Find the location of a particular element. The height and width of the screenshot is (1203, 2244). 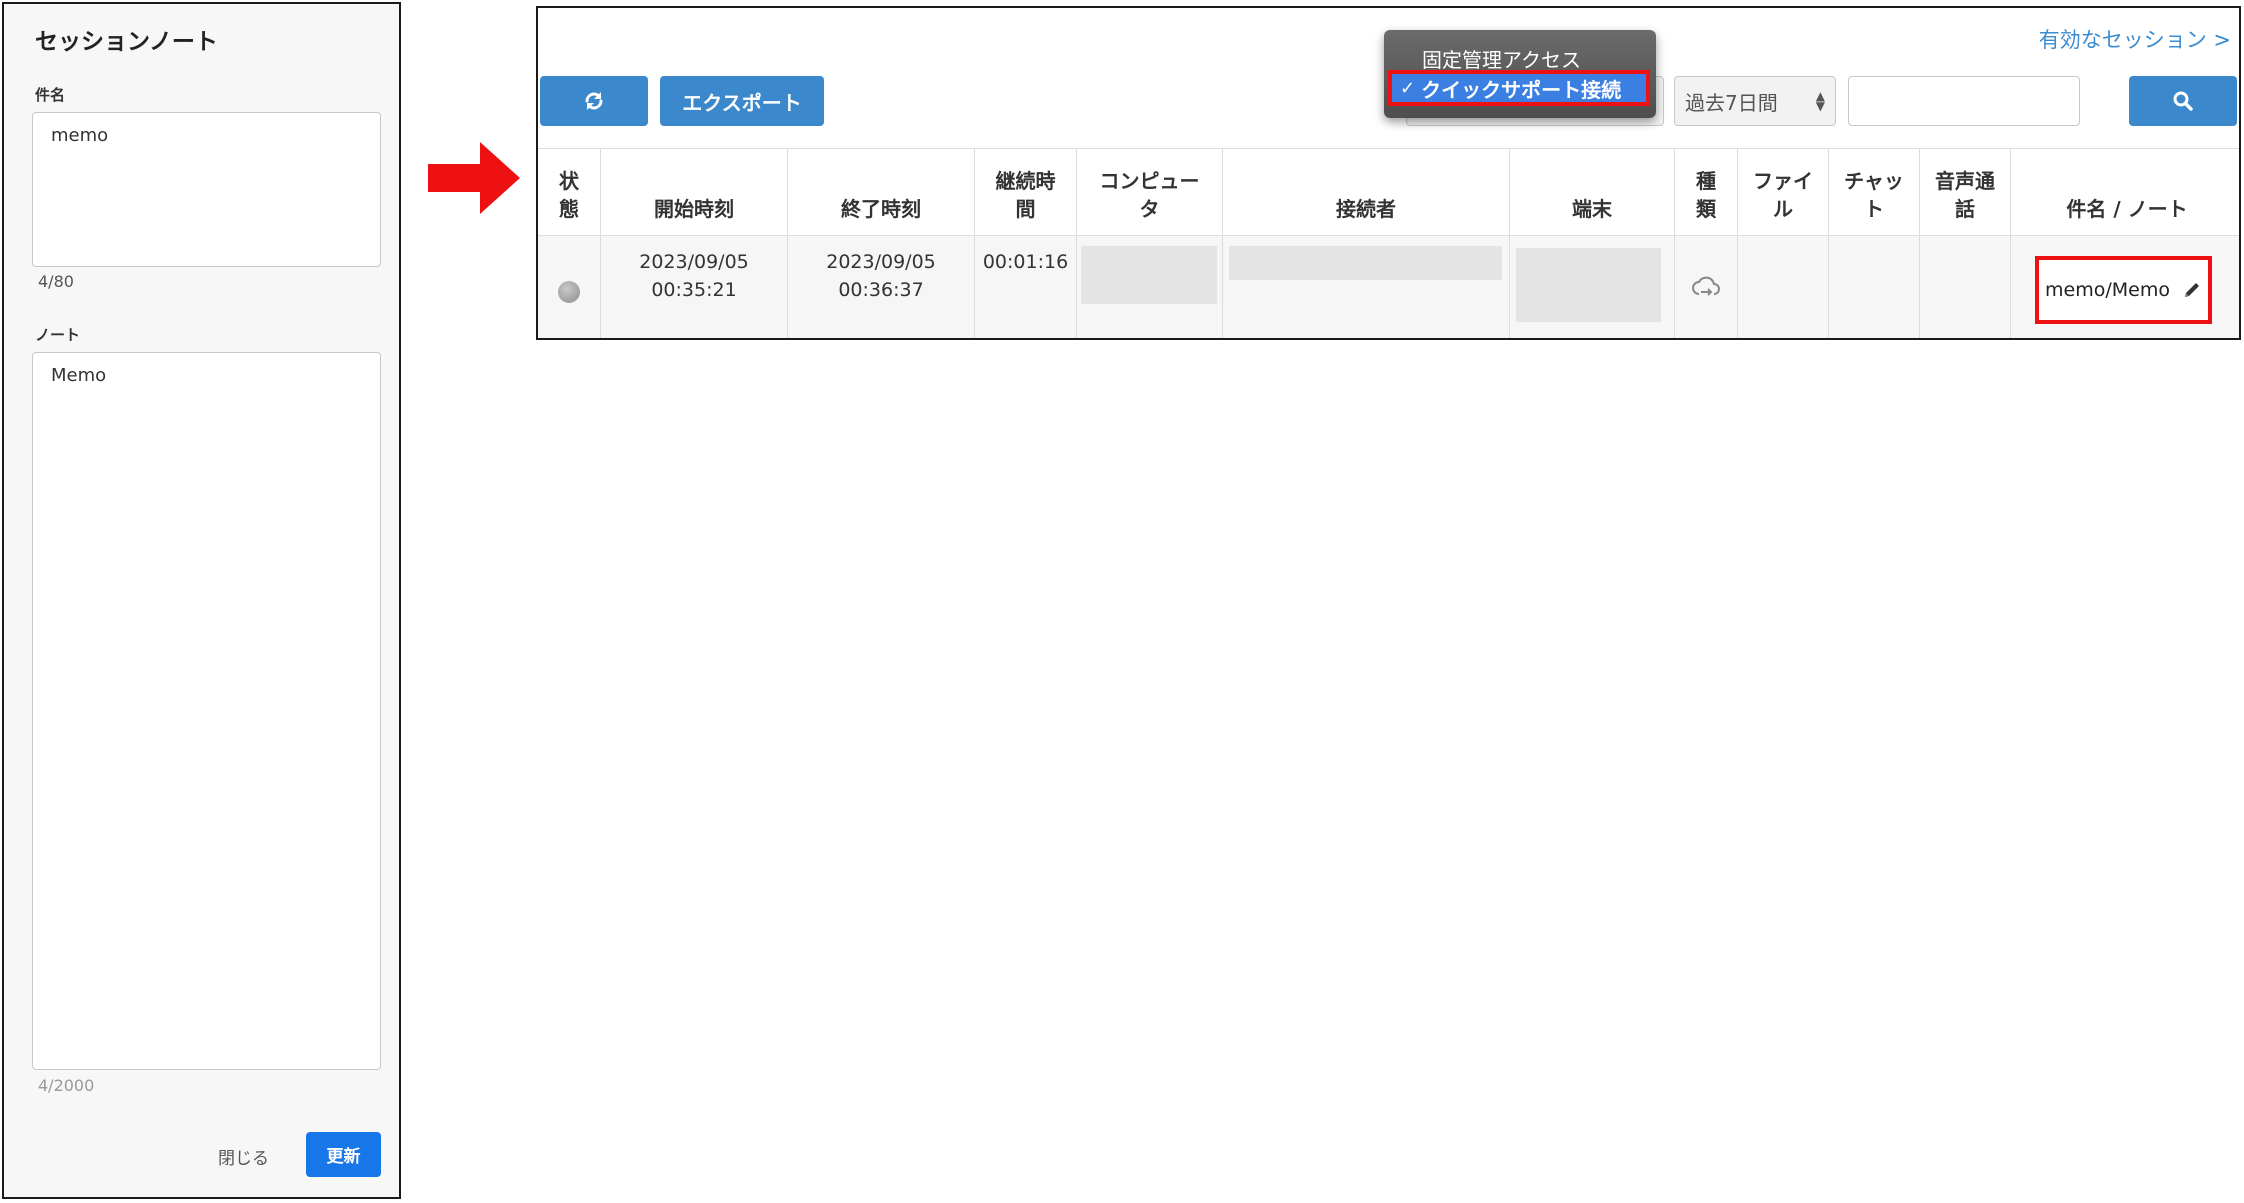

note-textarea: Memo is located at coordinates (206, 711).